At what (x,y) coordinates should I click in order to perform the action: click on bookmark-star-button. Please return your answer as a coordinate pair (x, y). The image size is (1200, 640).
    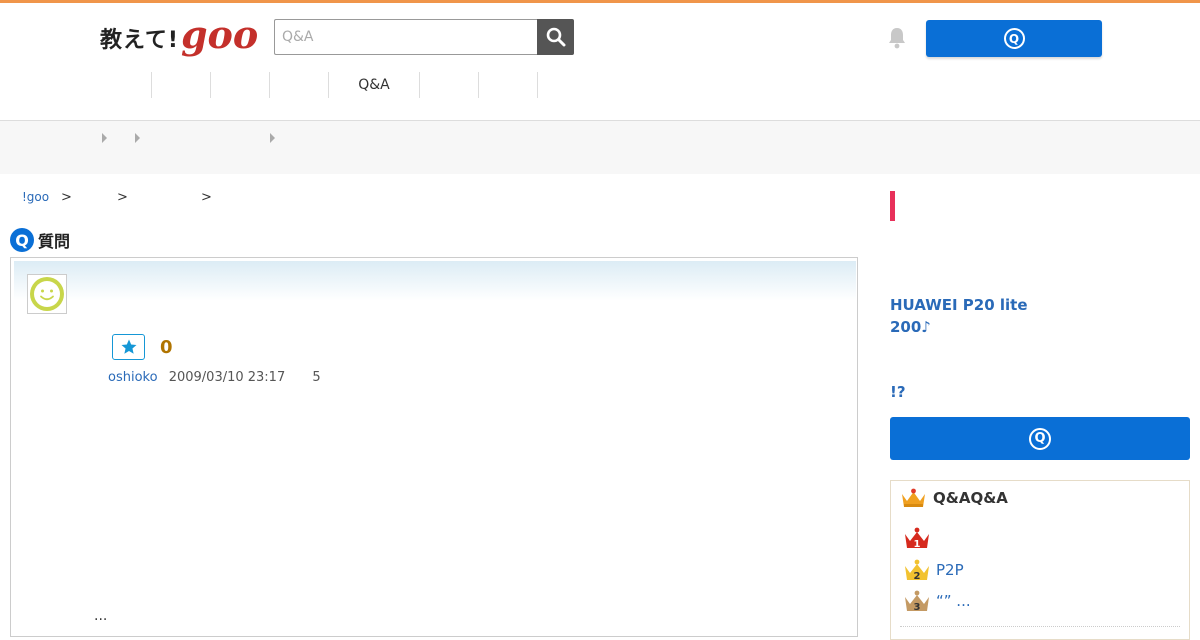
    Looking at the image, I should click on (128, 347).